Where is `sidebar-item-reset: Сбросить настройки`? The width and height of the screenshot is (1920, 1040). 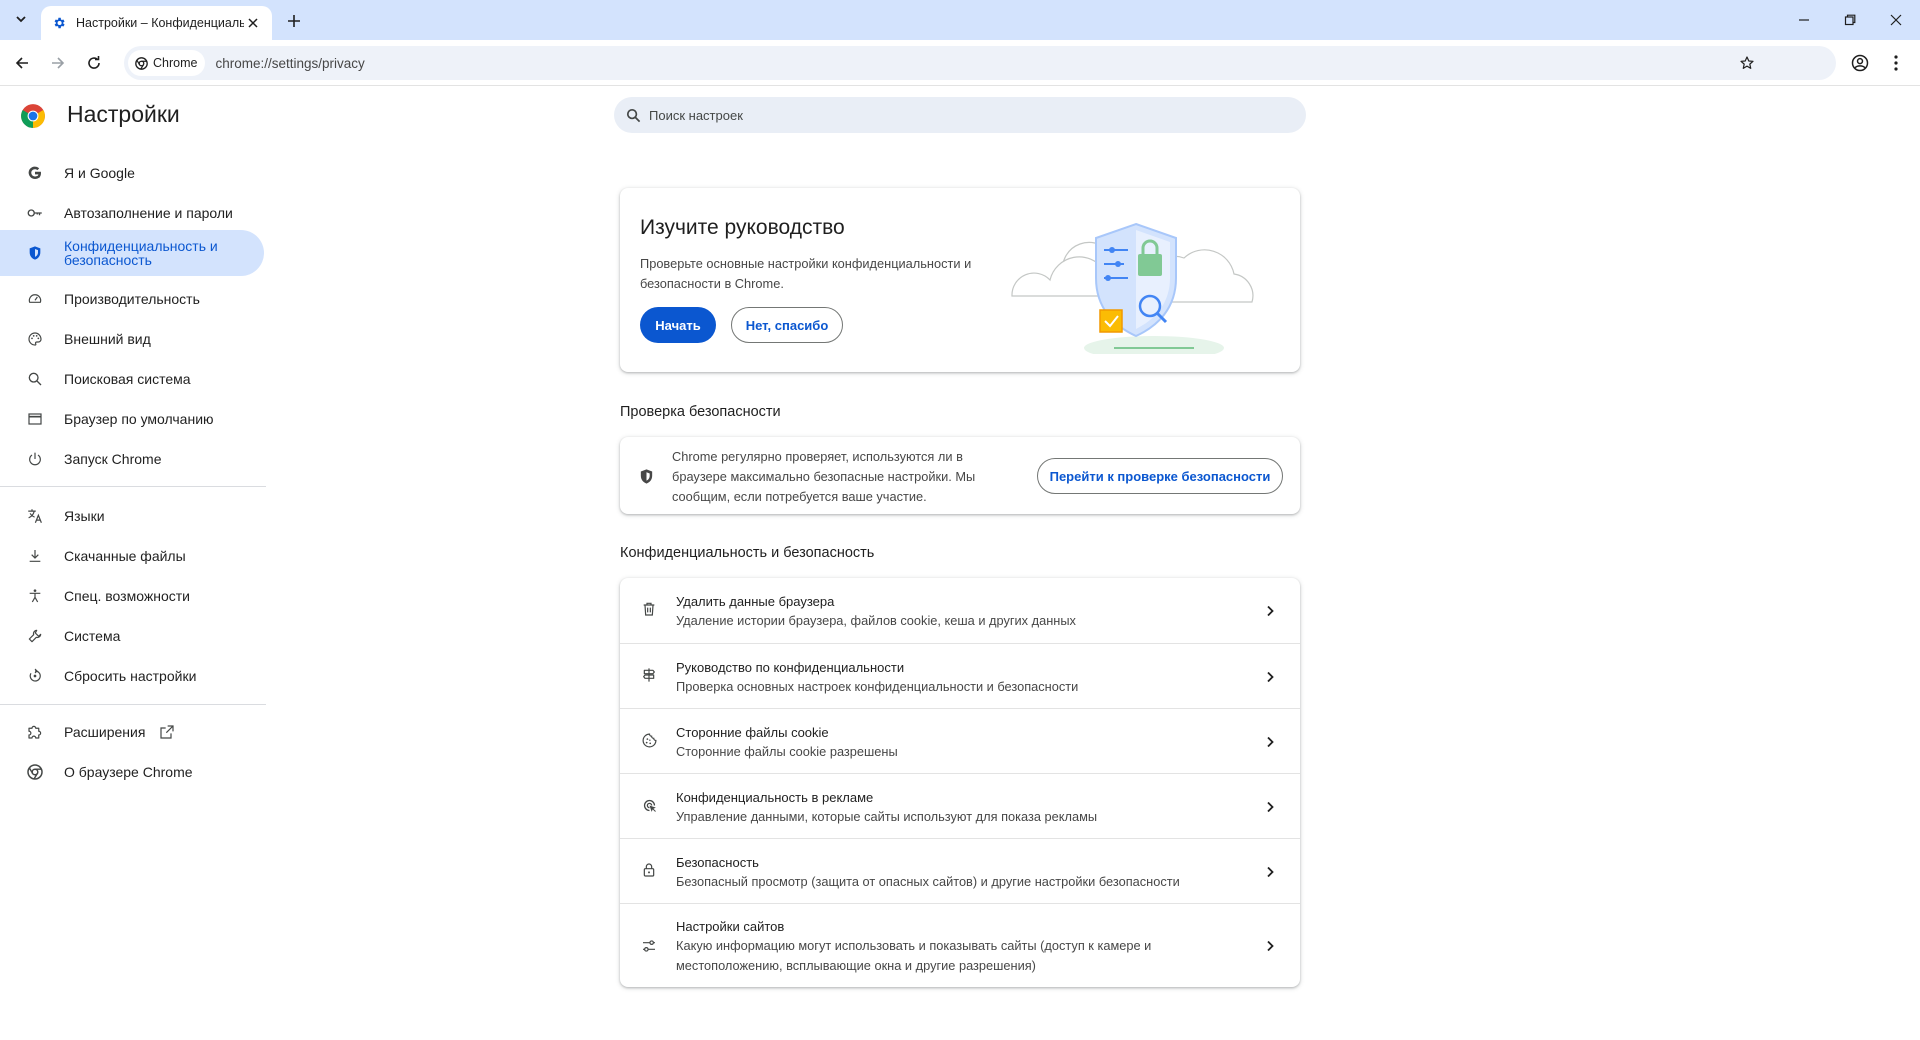 sidebar-item-reset: Сбросить настройки is located at coordinates (132, 676).